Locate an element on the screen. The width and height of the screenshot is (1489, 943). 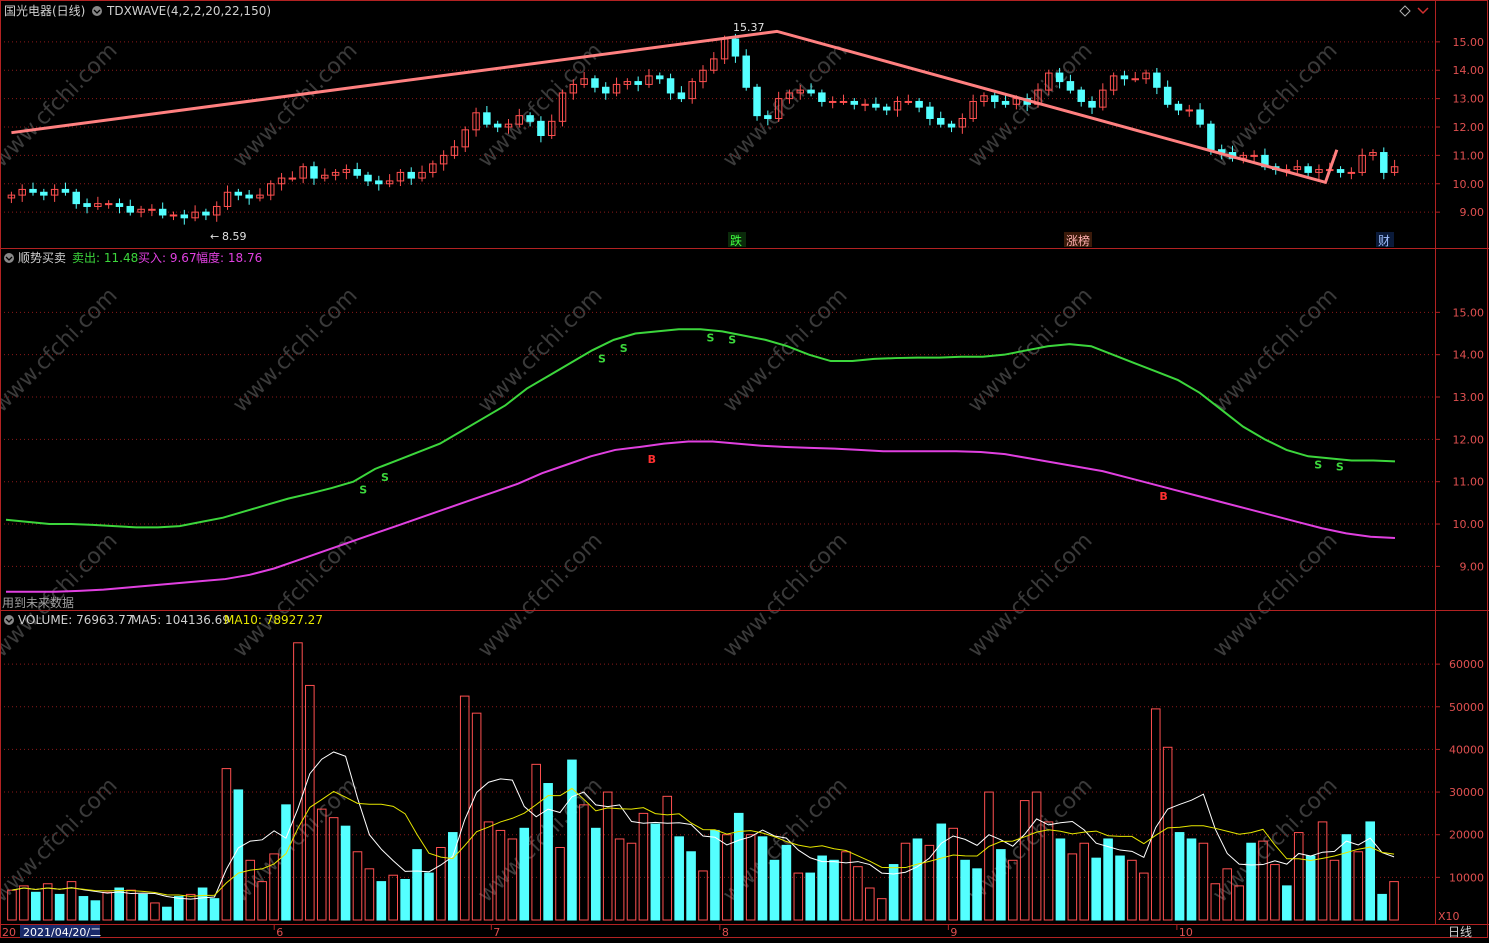
buy-signal-marker: B is located at coordinates (1163, 496).